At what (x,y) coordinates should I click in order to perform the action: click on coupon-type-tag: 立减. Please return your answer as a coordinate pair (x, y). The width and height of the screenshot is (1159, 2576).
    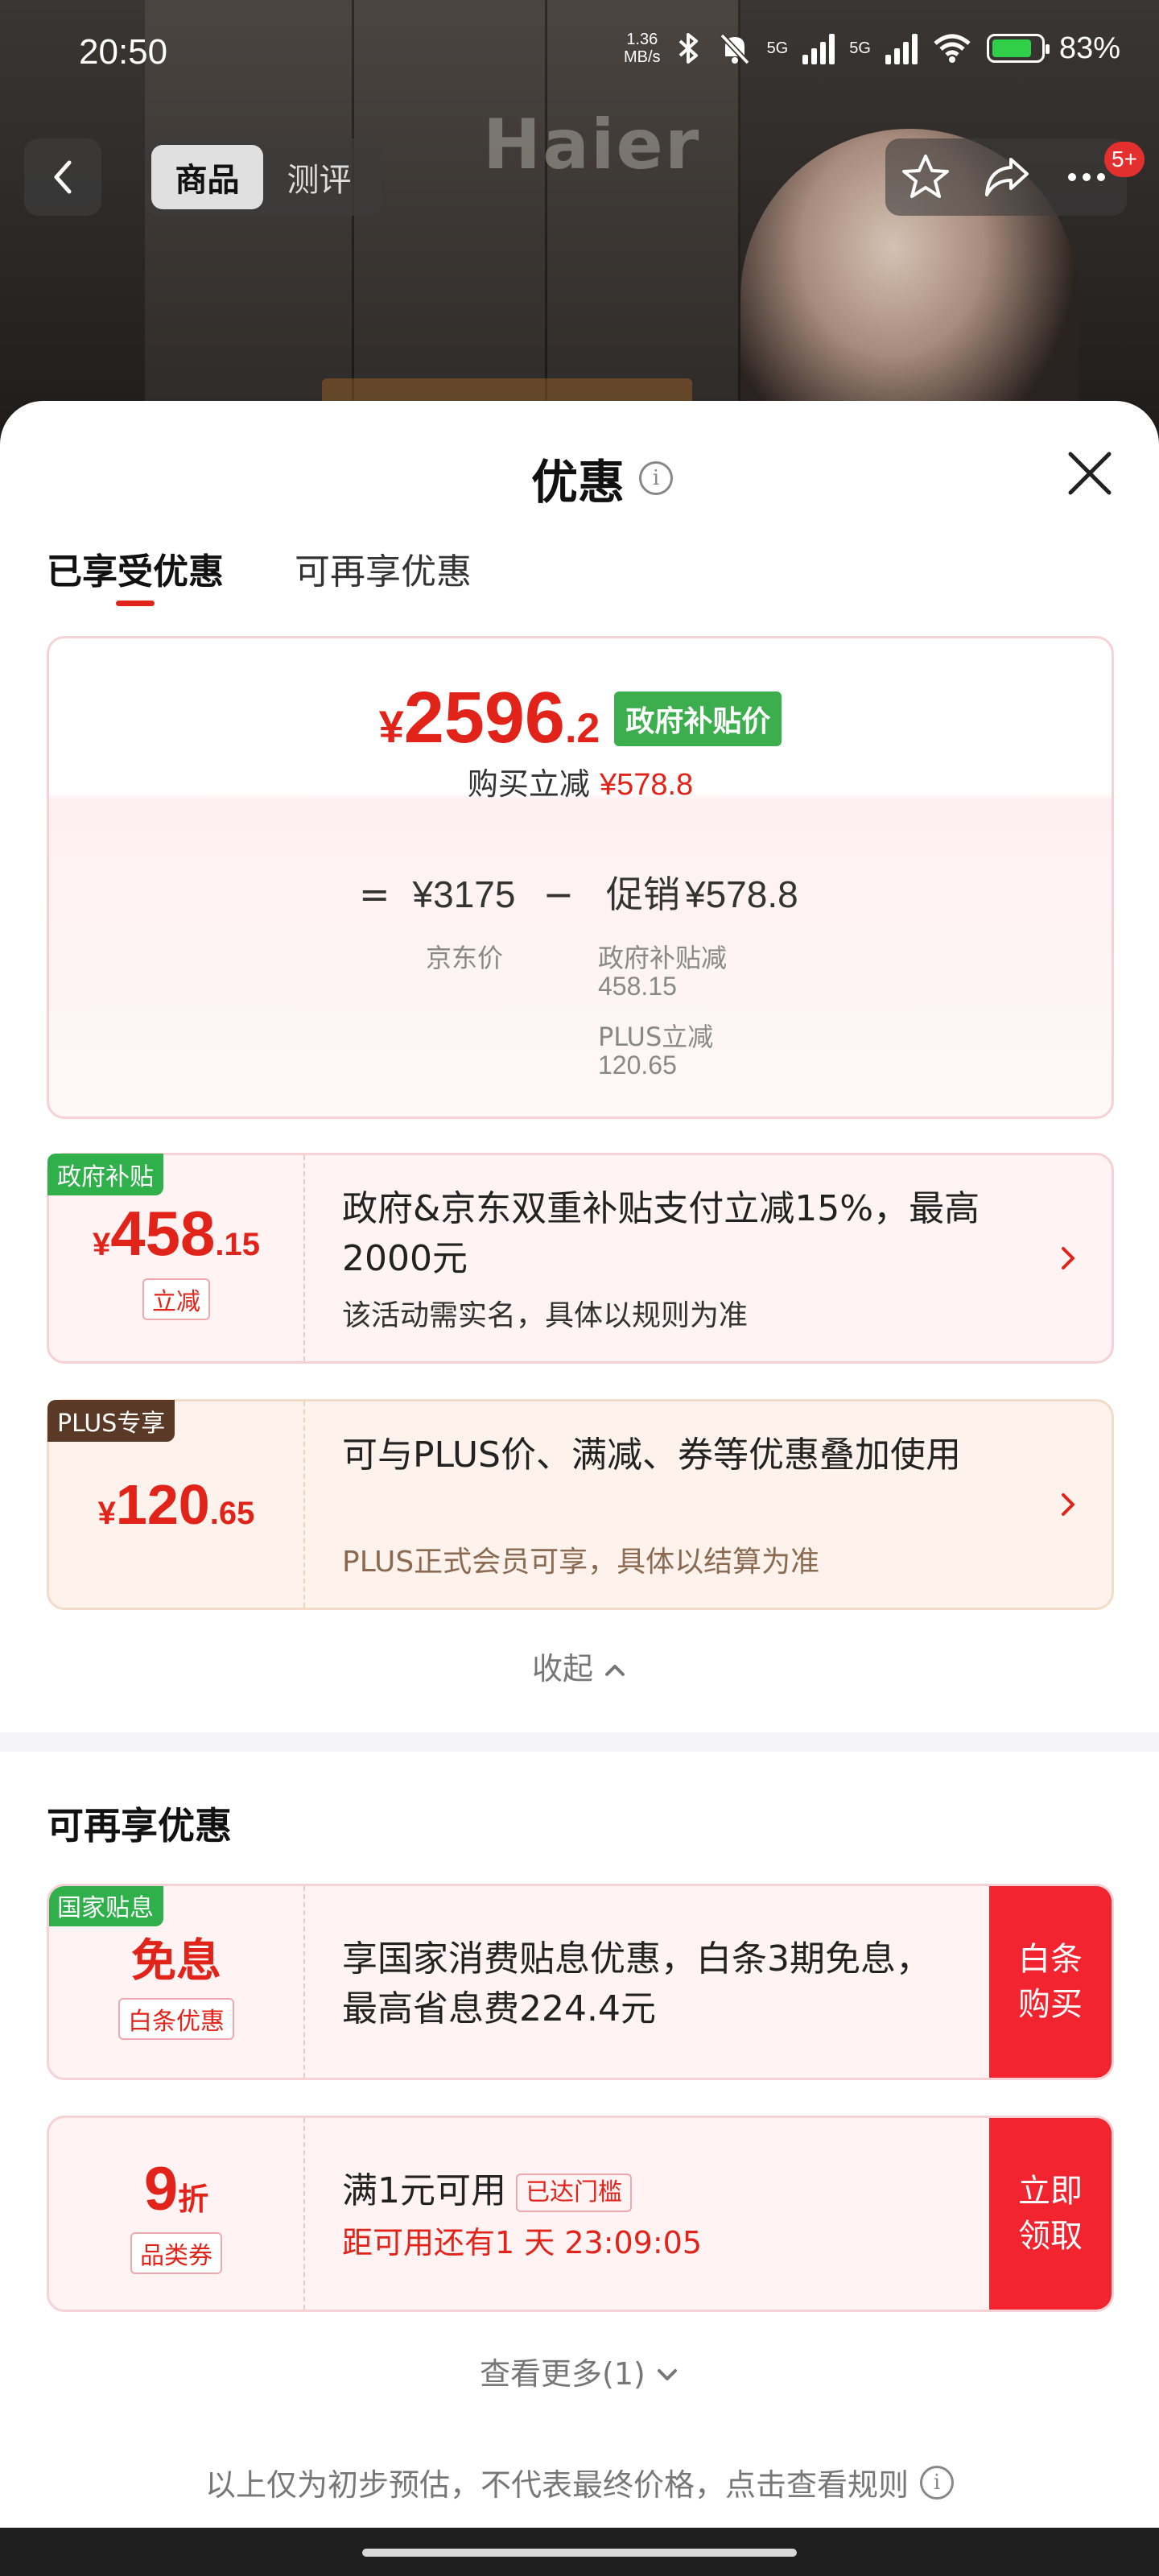
    Looking at the image, I should click on (176, 1299).